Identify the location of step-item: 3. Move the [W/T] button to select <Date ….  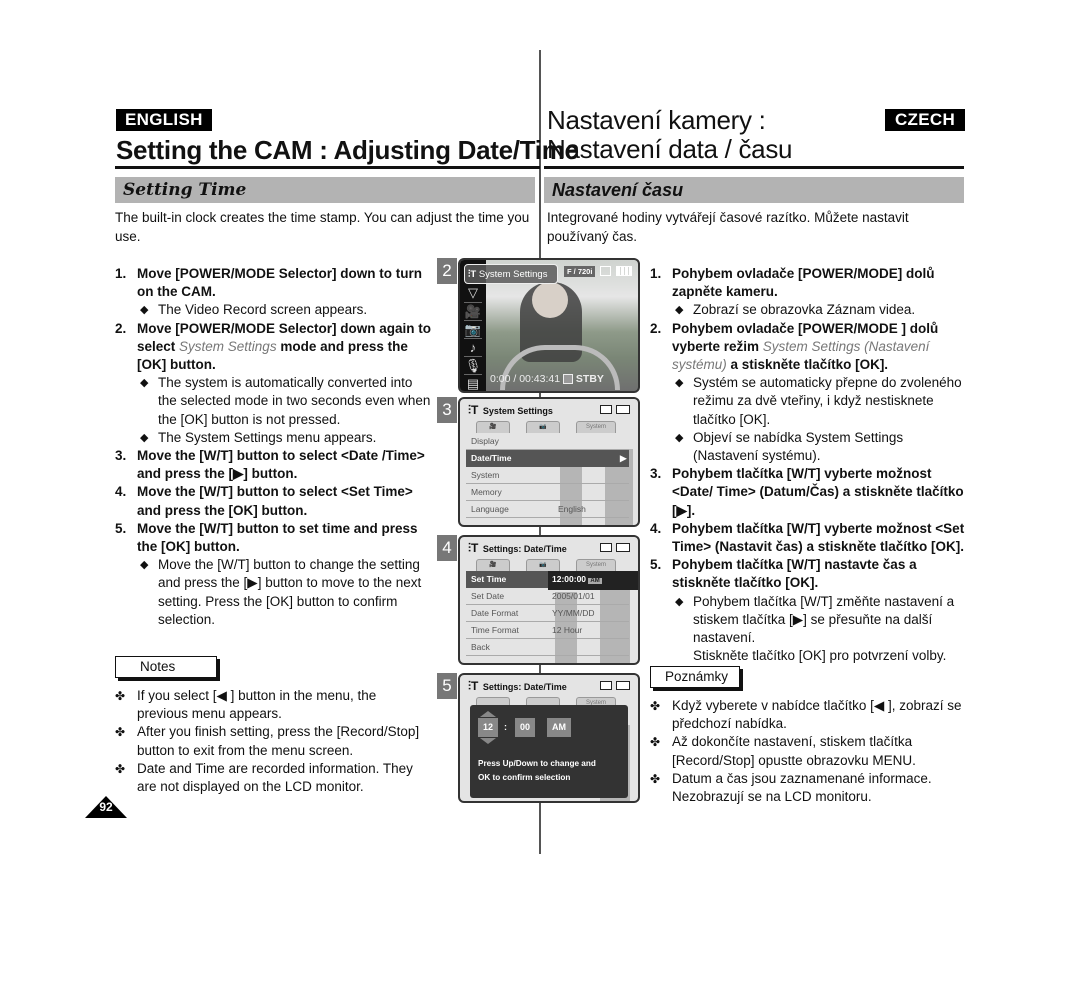
(274, 465).